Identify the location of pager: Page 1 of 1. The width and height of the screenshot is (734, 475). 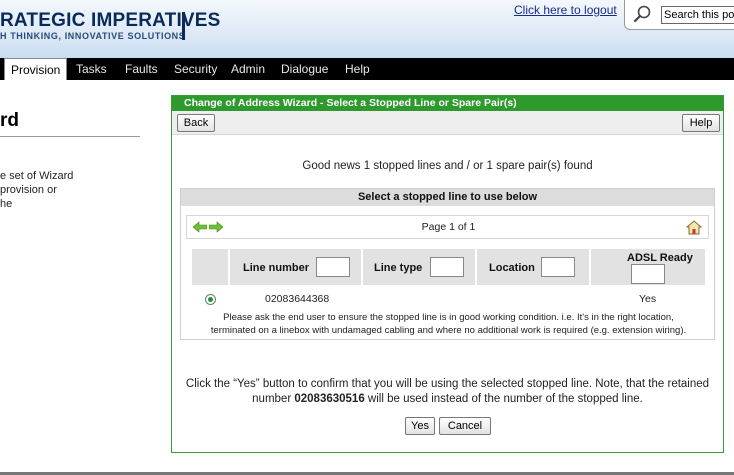
(447, 227).